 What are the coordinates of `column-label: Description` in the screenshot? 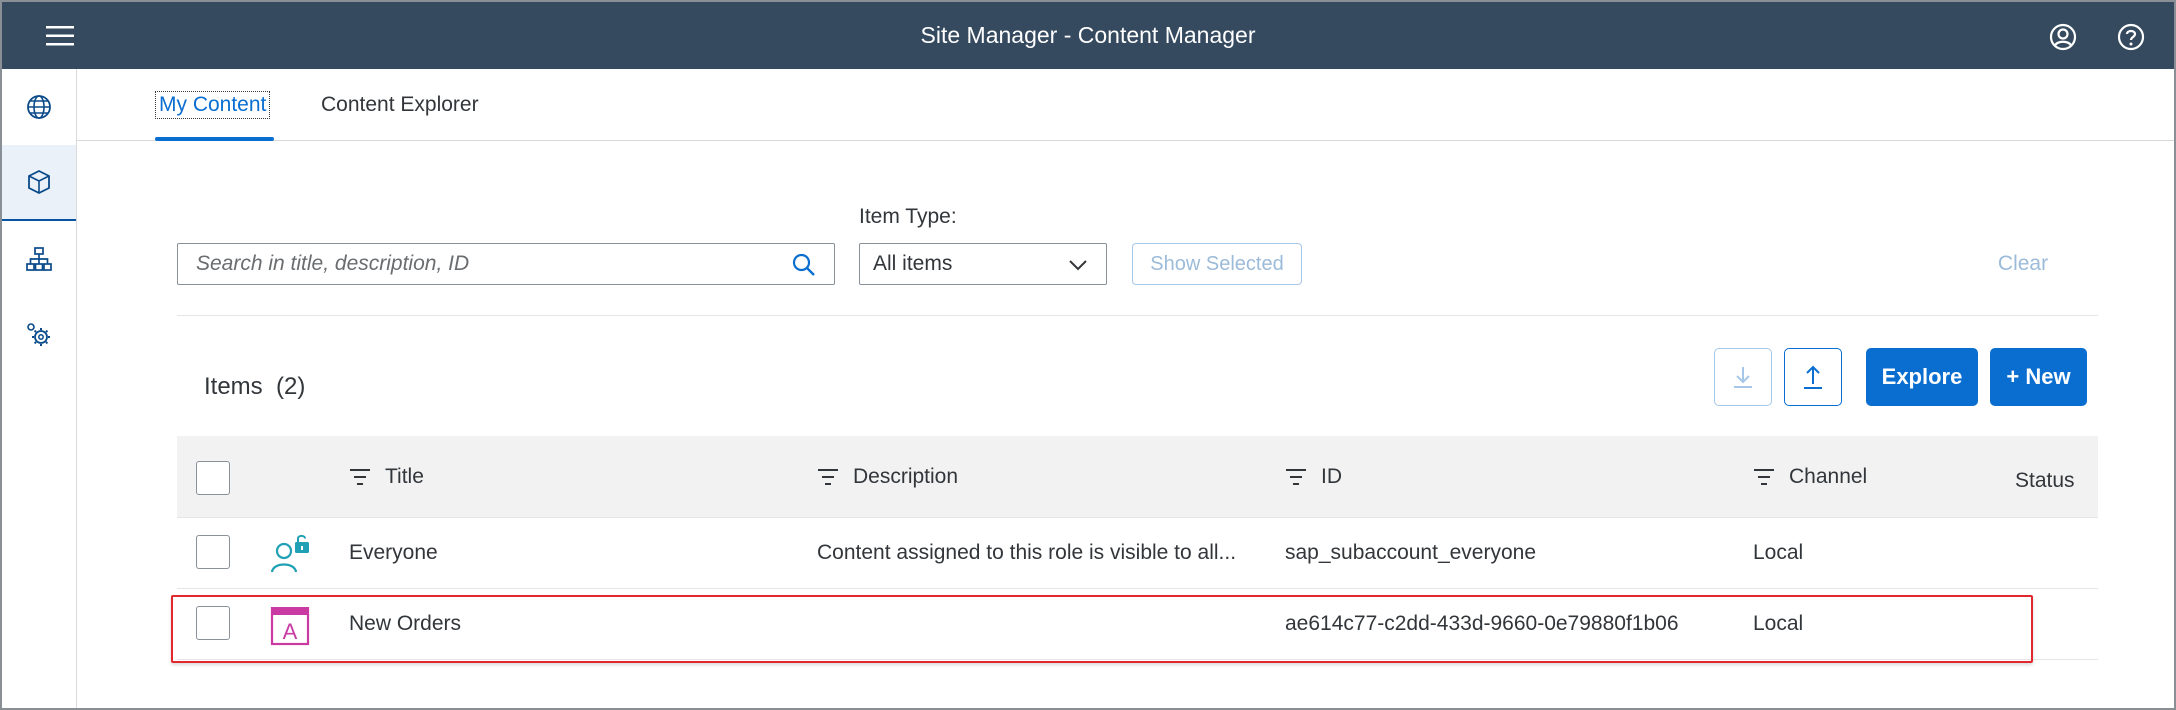 It's located at (906, 476).